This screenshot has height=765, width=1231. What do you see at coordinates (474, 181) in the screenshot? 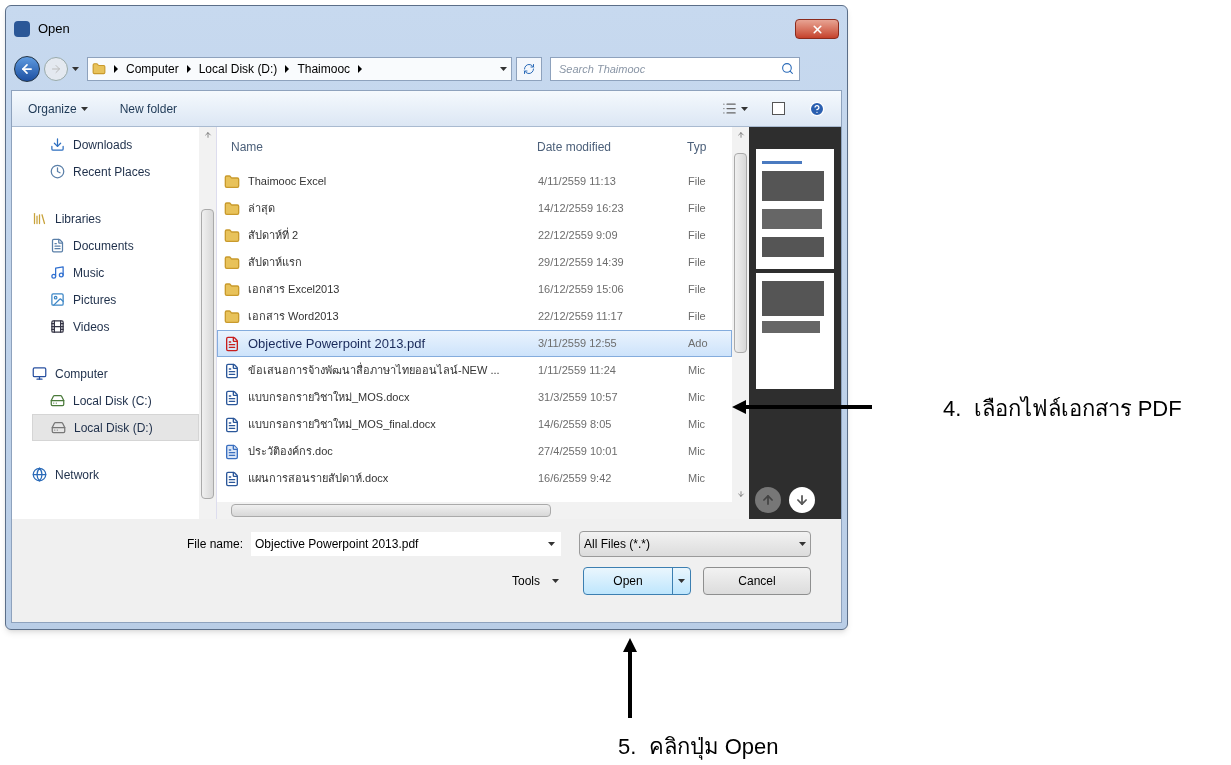
I see `file-row: Thaimooc Excel 4/11/2559 11:13 File` at bounding box center [474, 181].